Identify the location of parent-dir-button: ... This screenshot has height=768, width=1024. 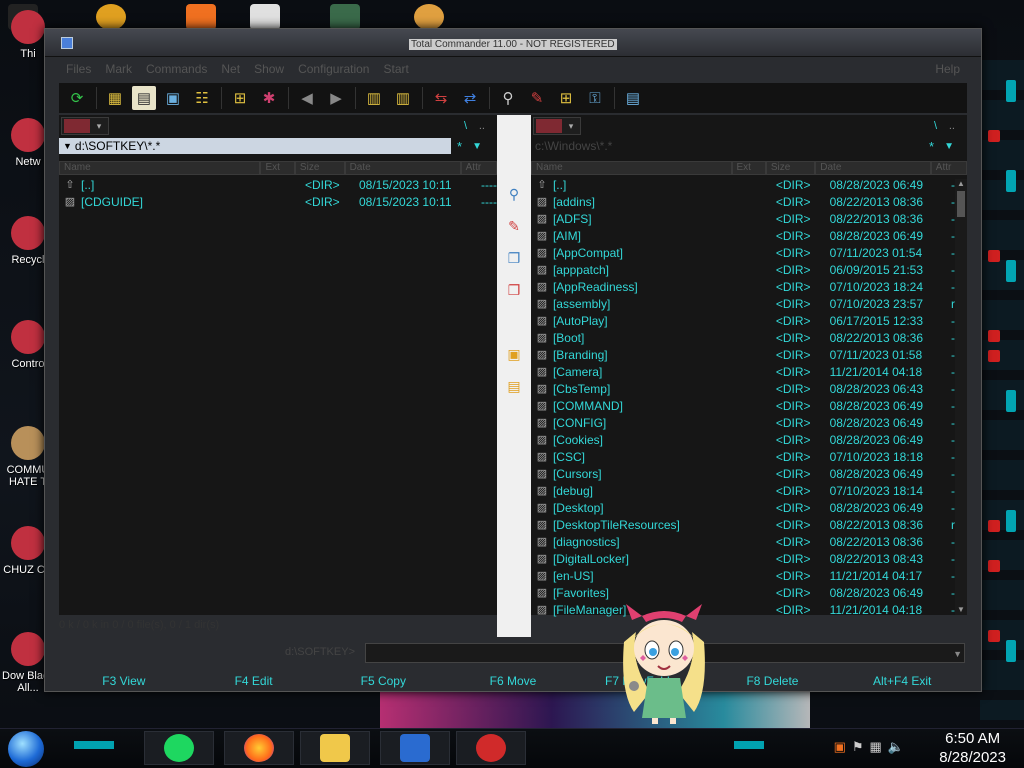
(952, 126).